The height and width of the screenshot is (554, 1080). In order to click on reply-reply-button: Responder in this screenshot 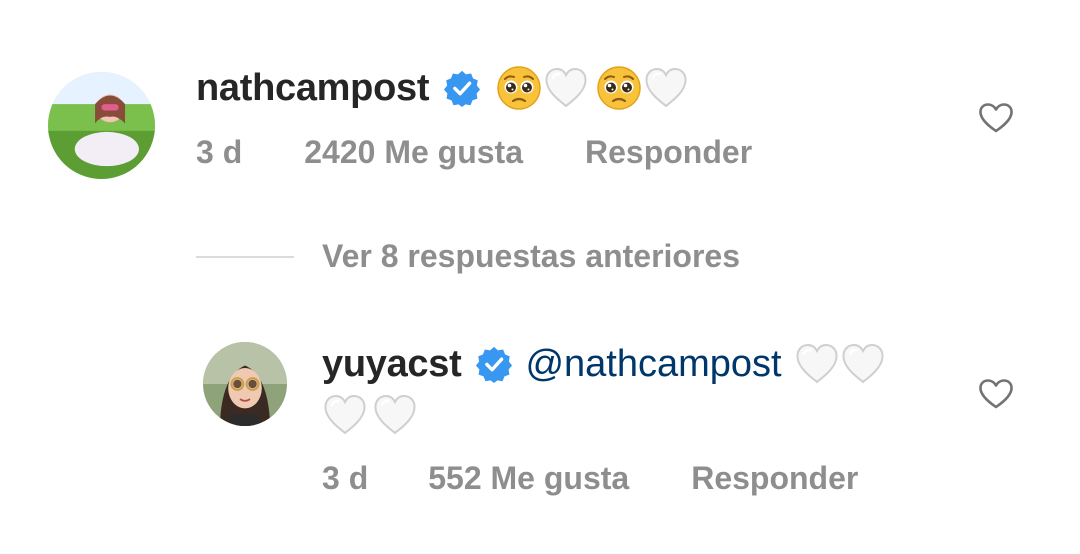, I will do `click(774, 478)`.